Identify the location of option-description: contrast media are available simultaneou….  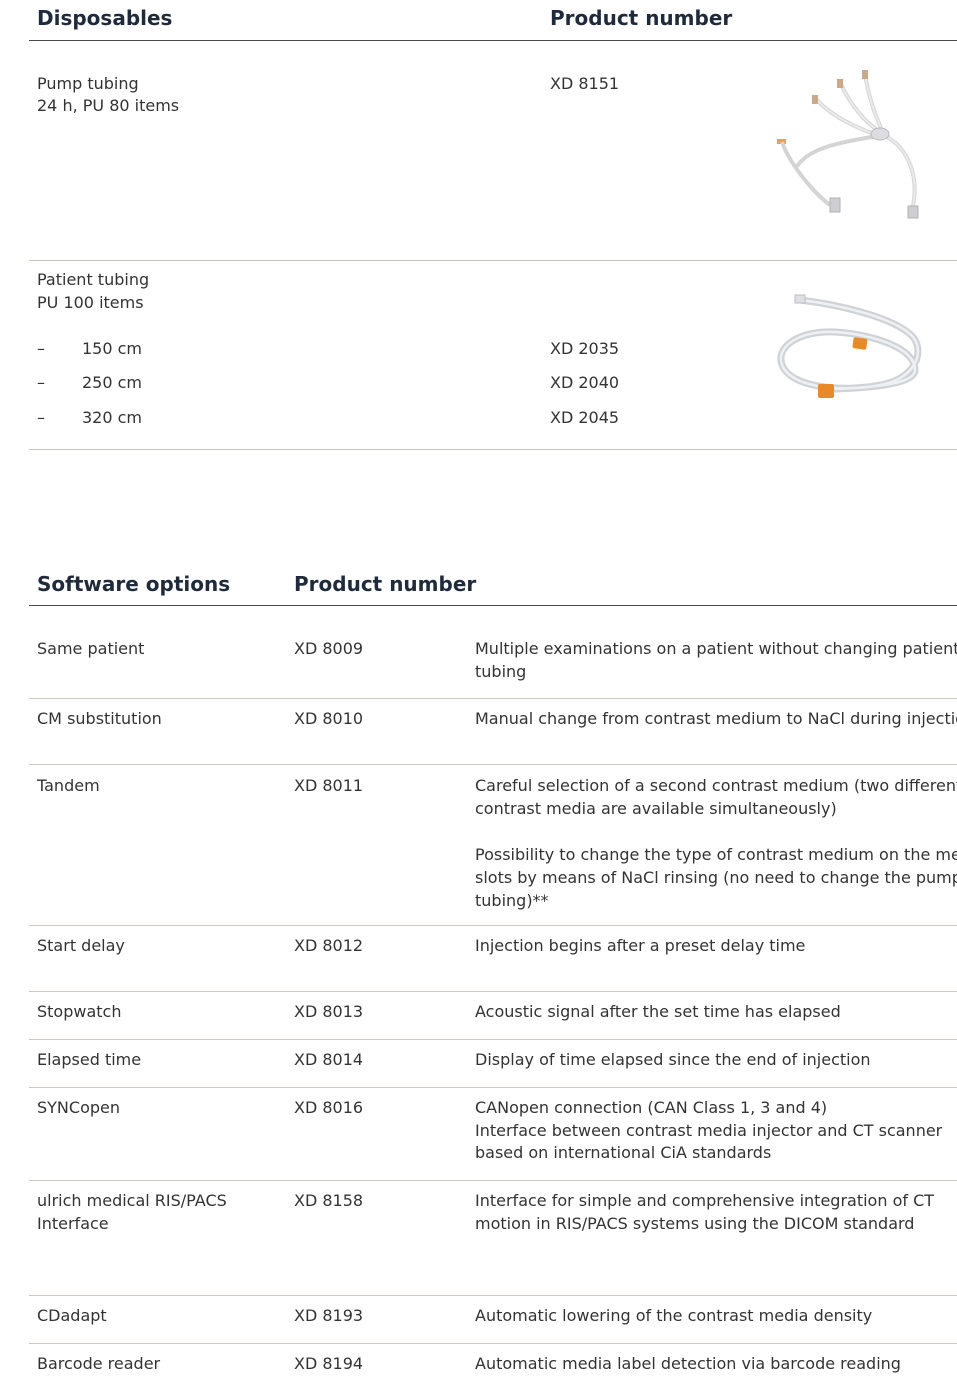
(656, 808).